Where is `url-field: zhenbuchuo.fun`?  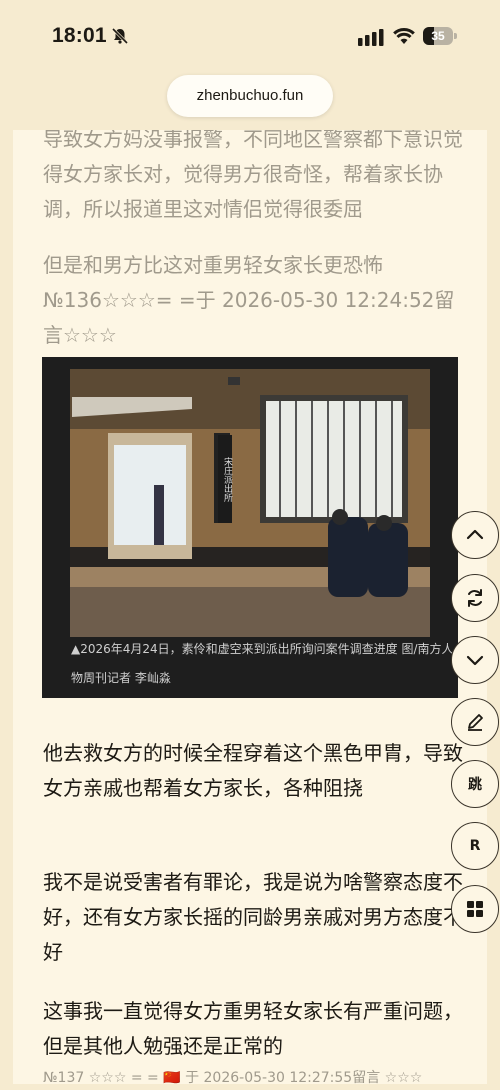 url-field: zhenbuchuo.fun is located at coordinates (250, 96).